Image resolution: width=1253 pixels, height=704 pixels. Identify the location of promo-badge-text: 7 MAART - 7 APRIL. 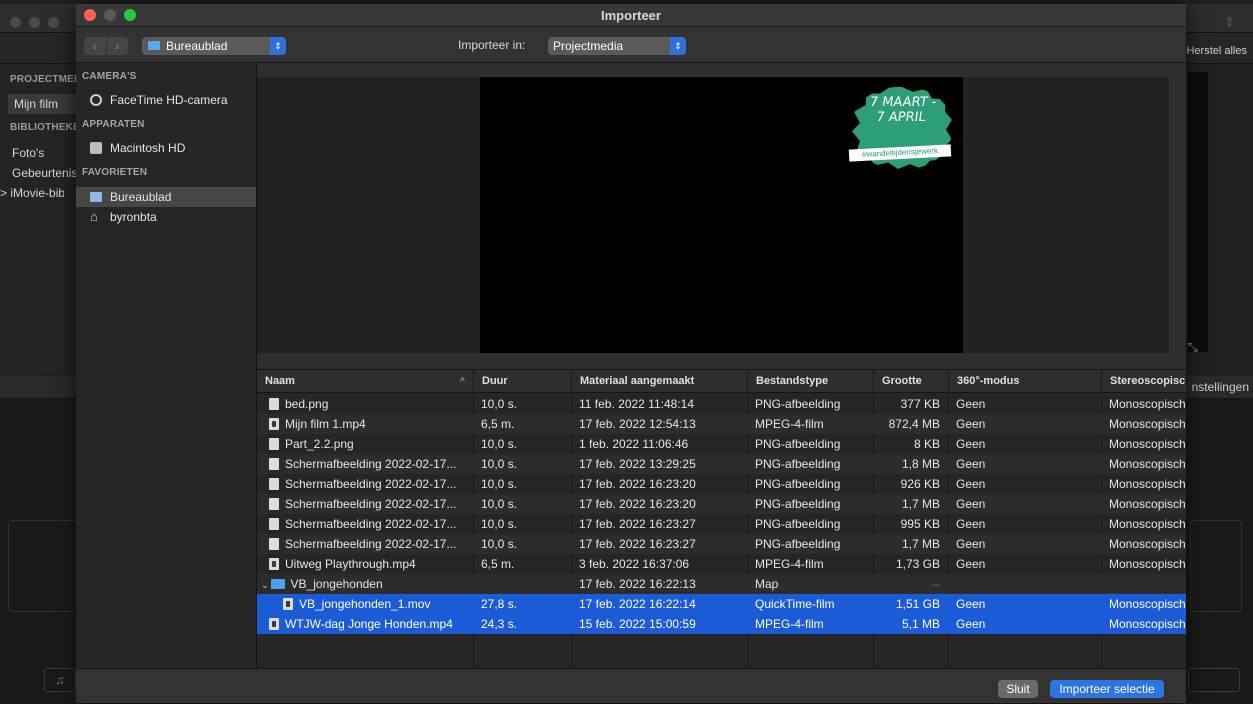
(903, 110).